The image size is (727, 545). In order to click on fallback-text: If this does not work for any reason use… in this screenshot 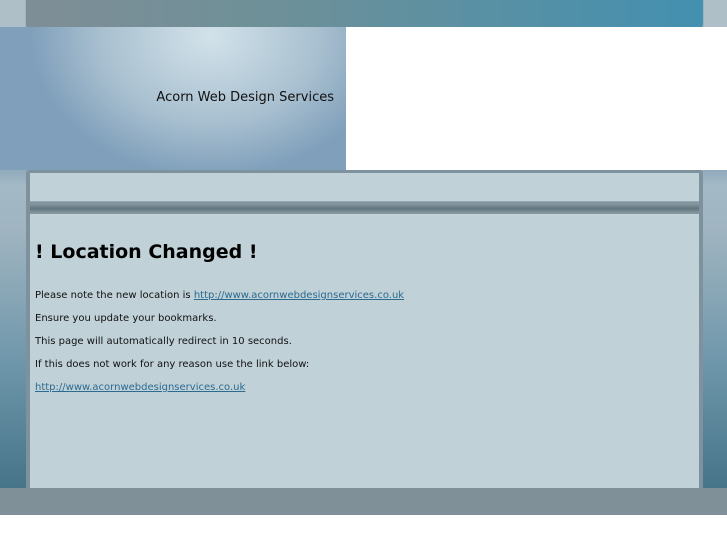, I will do `click(172, 364)`.